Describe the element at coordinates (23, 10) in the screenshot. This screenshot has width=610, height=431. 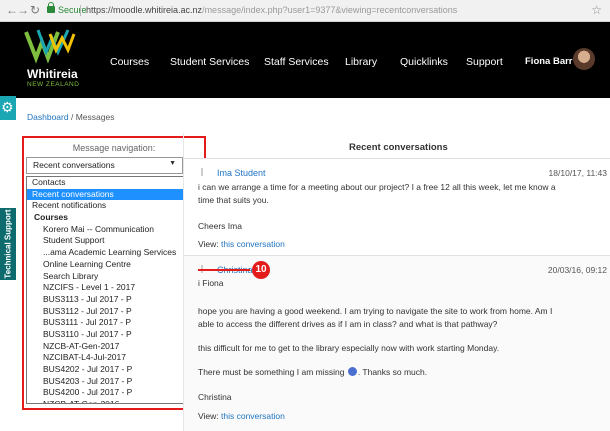
I see `forward-icon: →` at that location.